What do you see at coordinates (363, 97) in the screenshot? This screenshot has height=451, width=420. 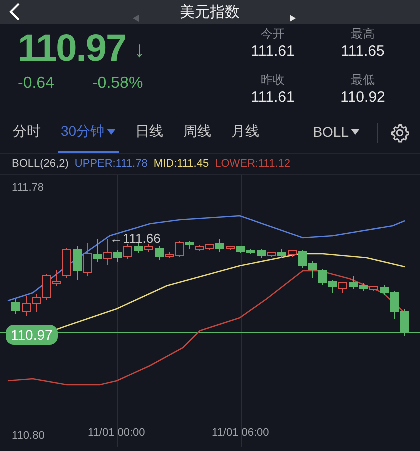 I see `stat-value: 110.92` at bounding box center [363, 97].